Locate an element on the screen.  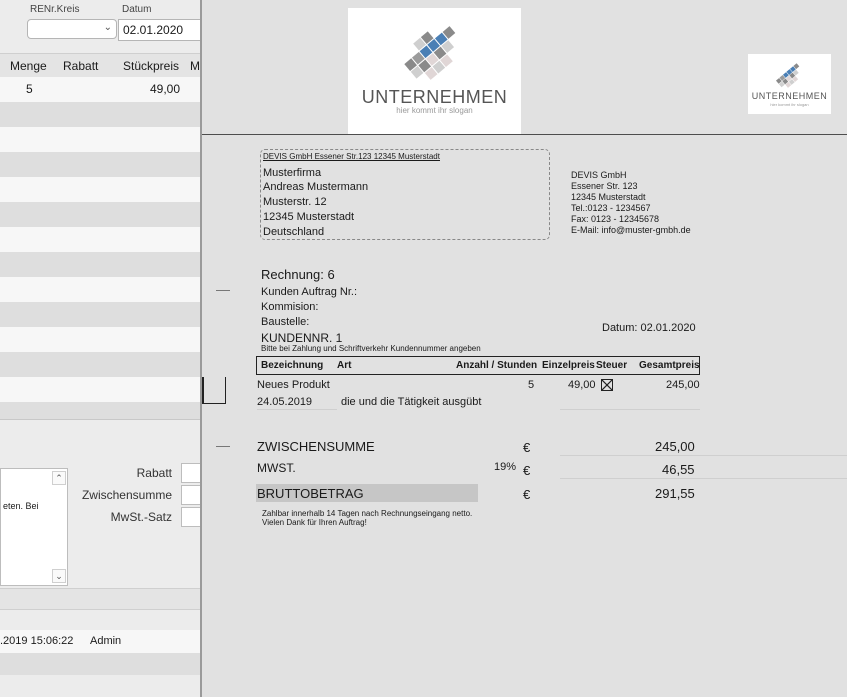
recipient-line: Deutschland is located at coordinates (294, 232).